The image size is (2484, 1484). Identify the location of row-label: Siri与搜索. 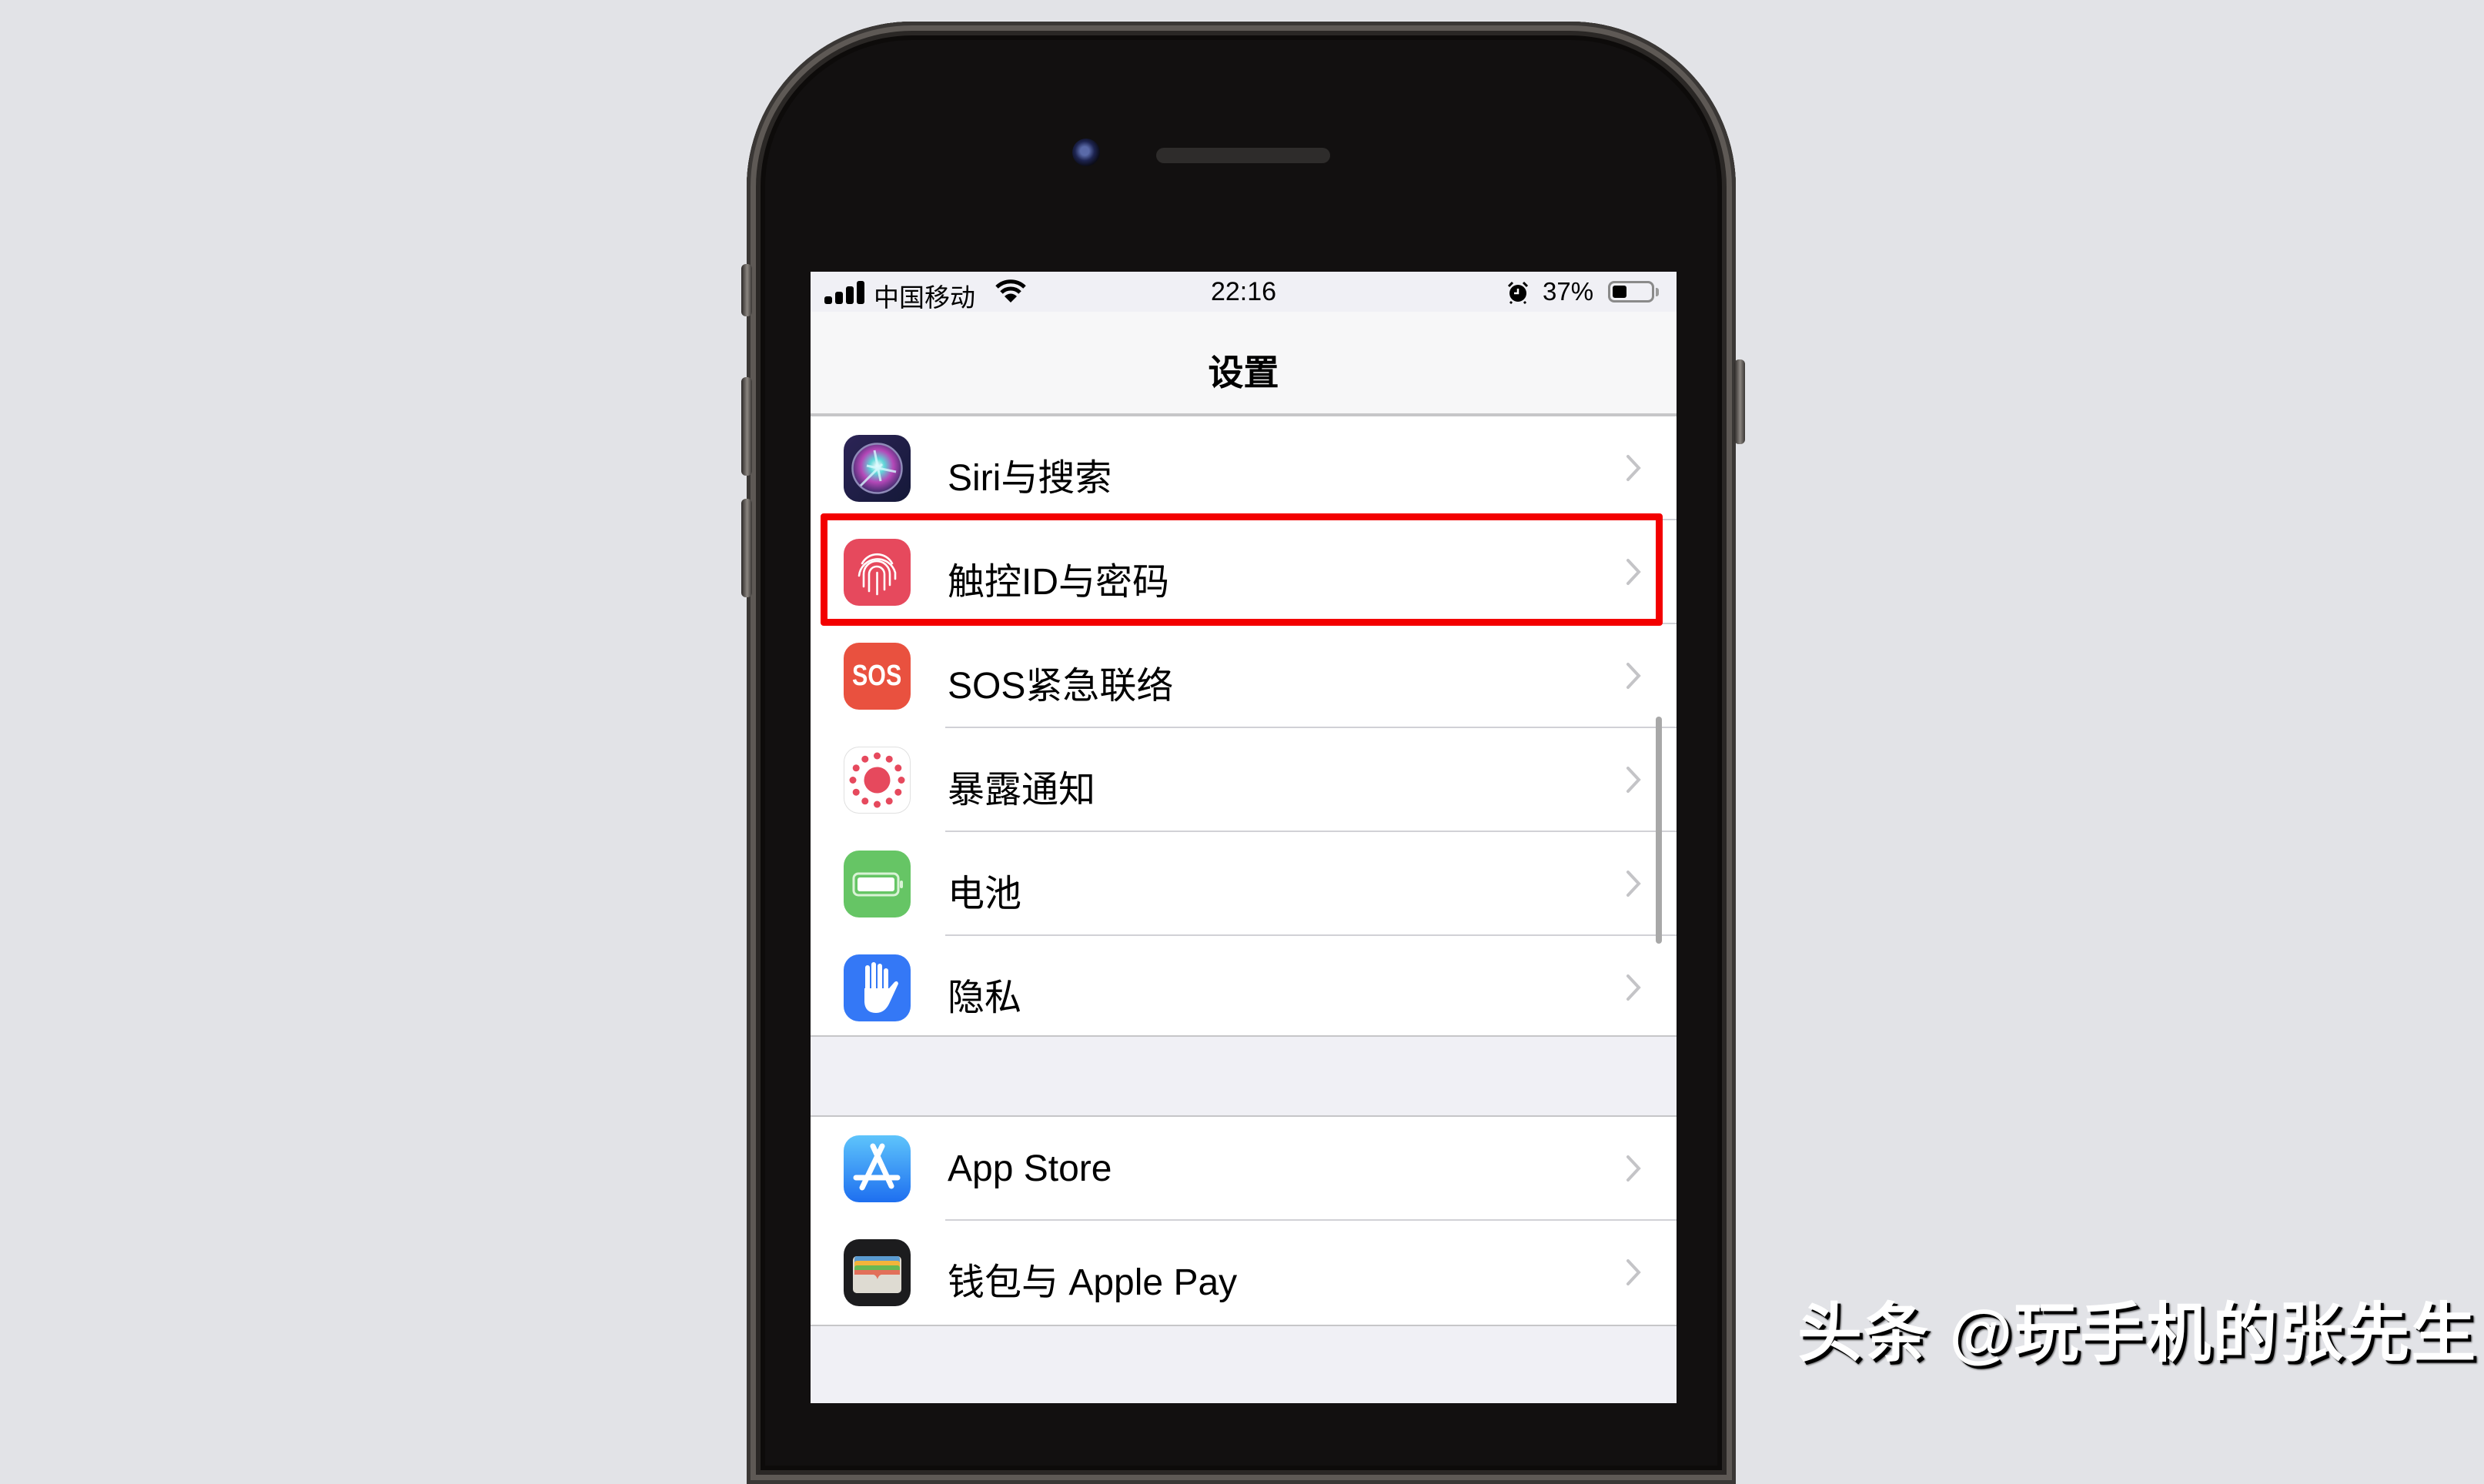
(1030, 478).